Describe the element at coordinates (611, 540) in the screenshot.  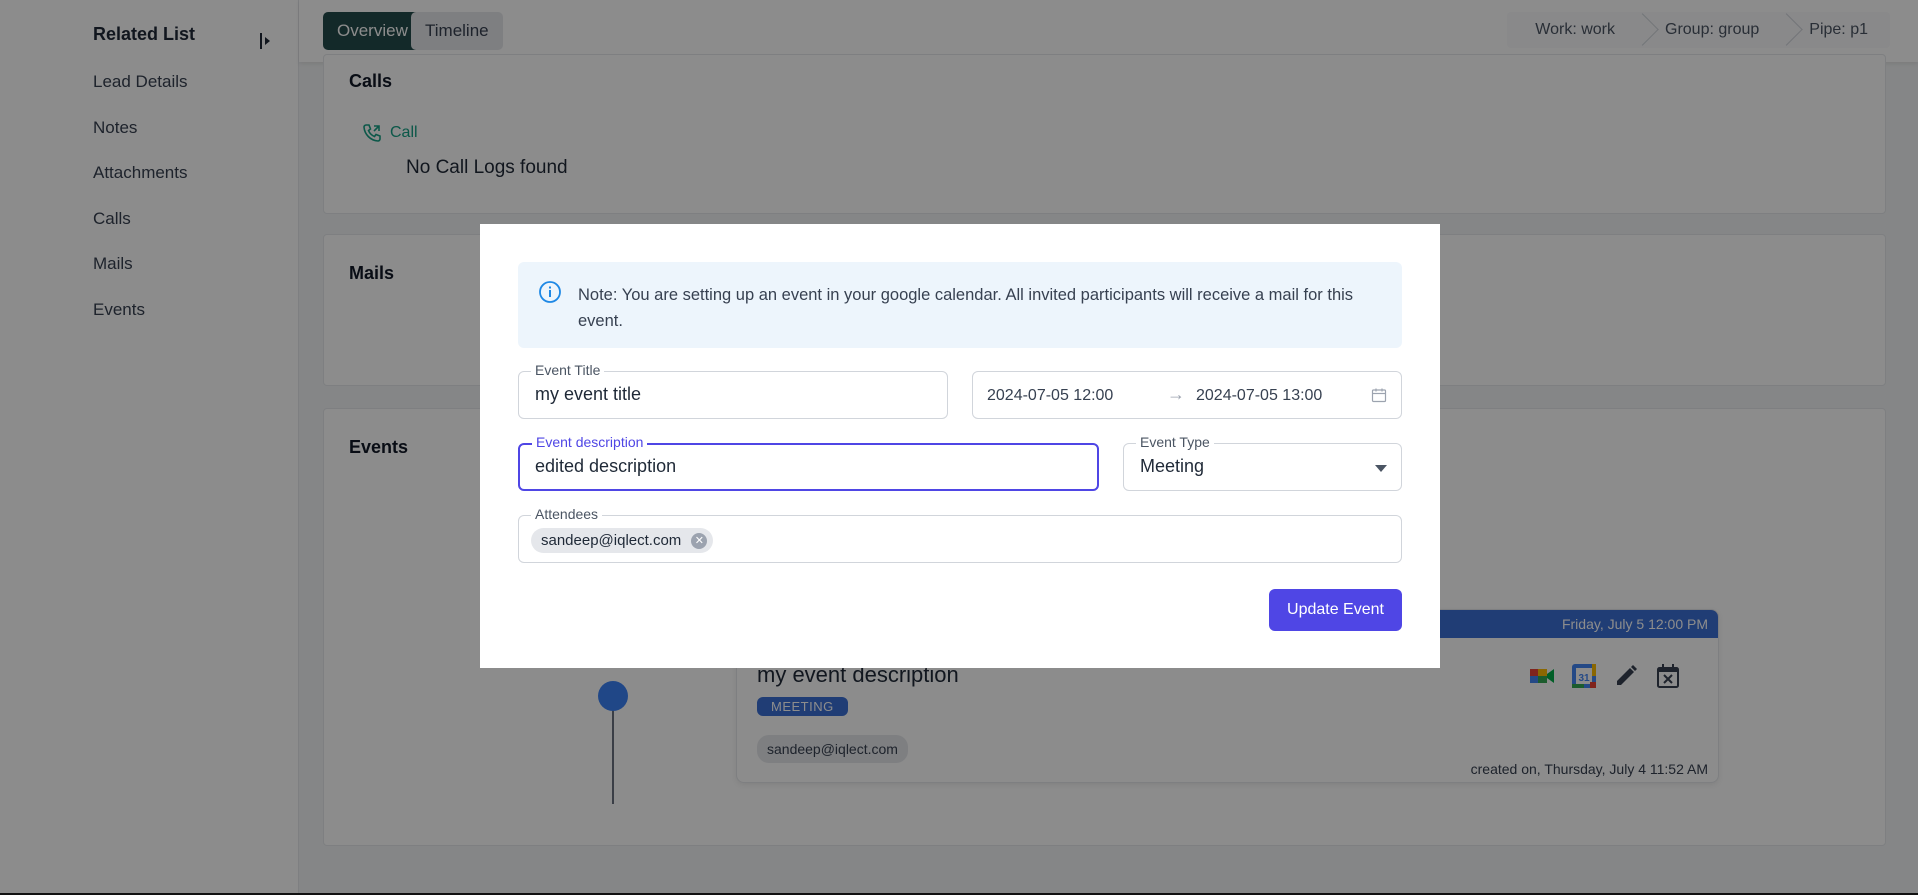
I see `attendee-chip-label: sandeep@iqlect.com` at that location.